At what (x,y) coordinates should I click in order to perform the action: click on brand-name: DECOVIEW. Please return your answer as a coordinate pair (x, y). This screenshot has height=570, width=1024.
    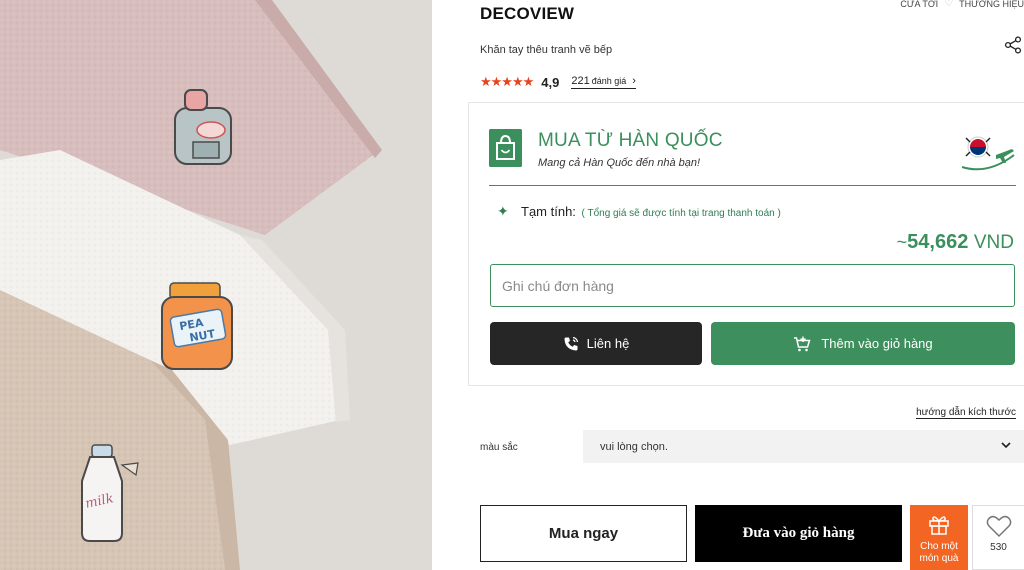
    Looking at the image, I should click on (527, 14).